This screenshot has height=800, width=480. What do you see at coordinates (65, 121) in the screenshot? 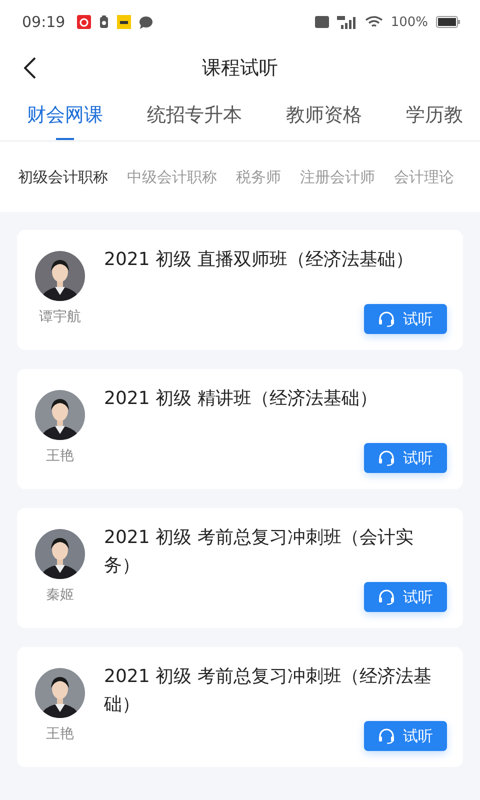
I see `category-tab: 财会网课` at bounding box center [65, 121].